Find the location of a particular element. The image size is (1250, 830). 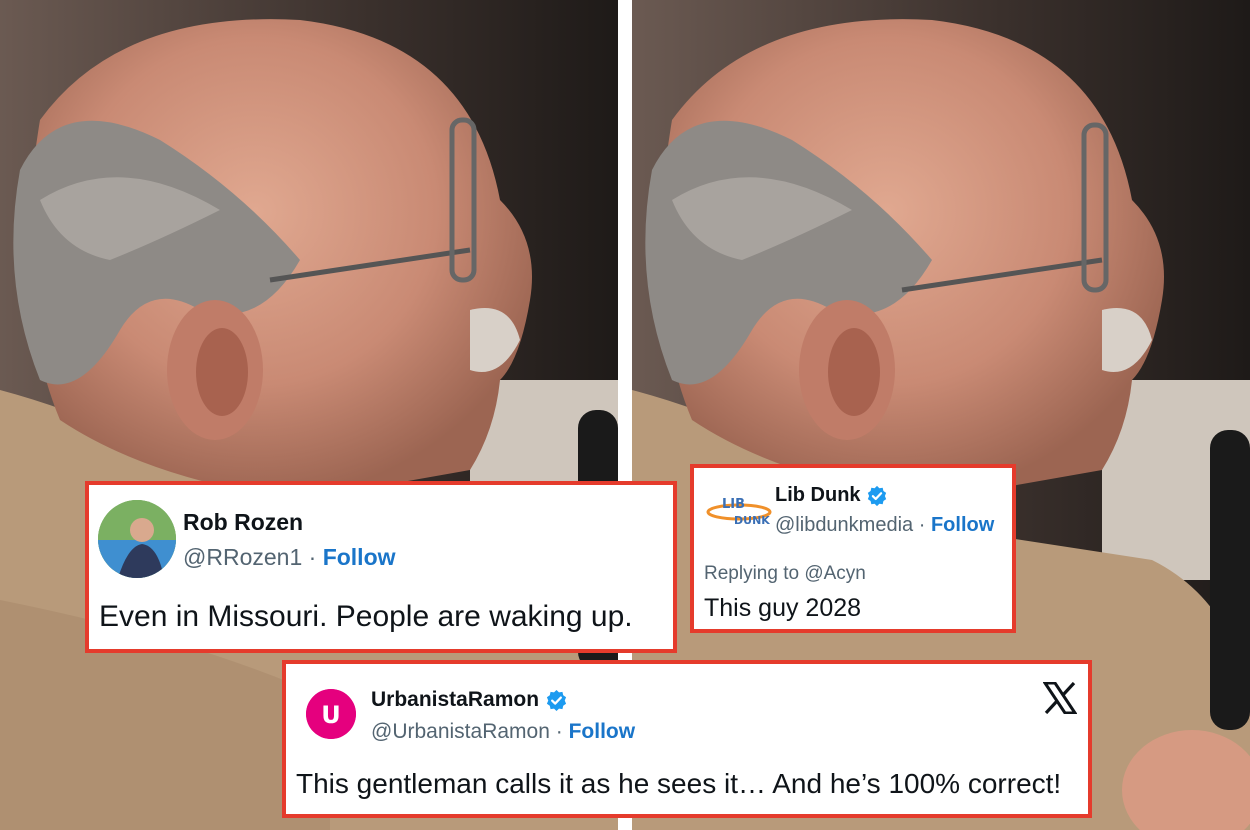

author-name: UrbanistaRamon is located at coordinates (455, 699).